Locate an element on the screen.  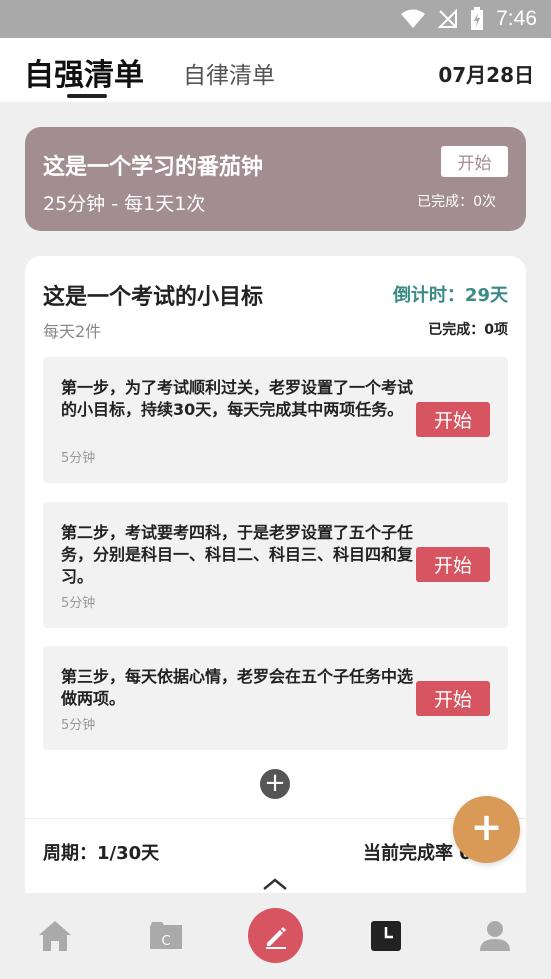
divider is located at coordinates (275, 818).